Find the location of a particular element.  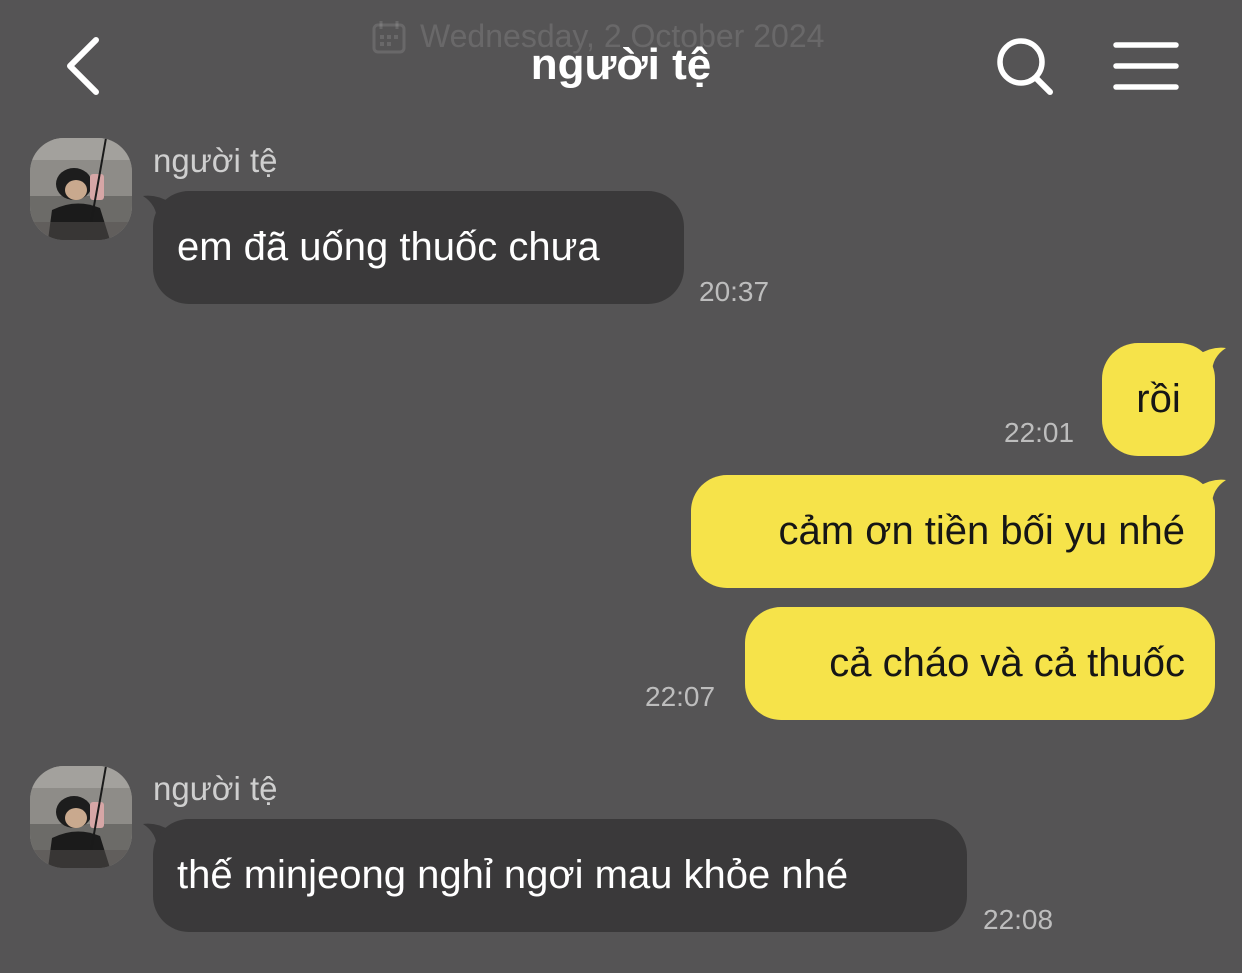

search-icon is located at coordinates (1025, 66).